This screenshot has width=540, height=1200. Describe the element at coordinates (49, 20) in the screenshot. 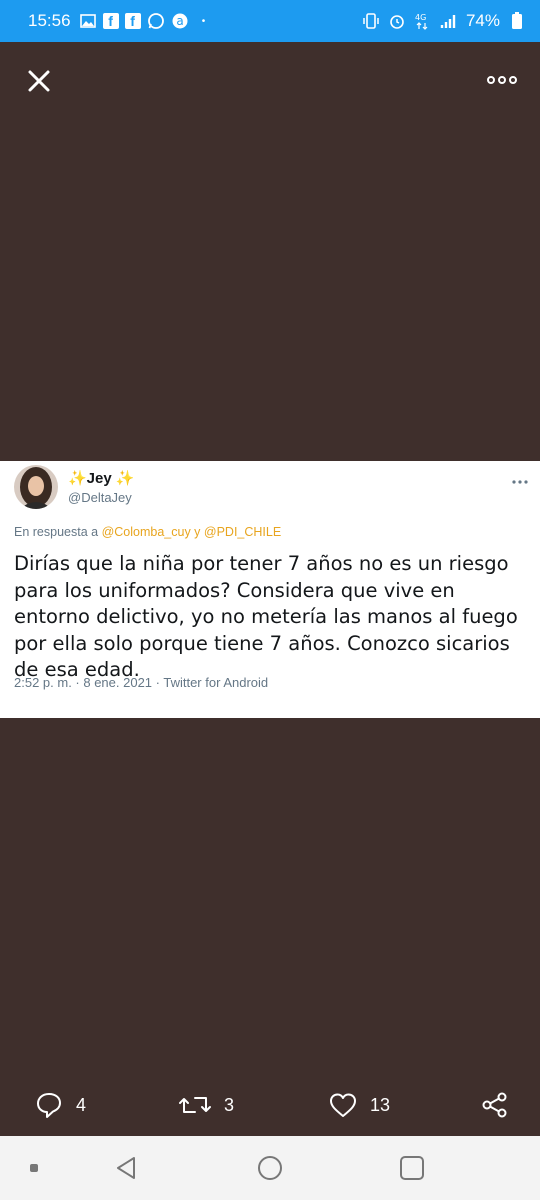

I see `status-time: 15:56` at that location.